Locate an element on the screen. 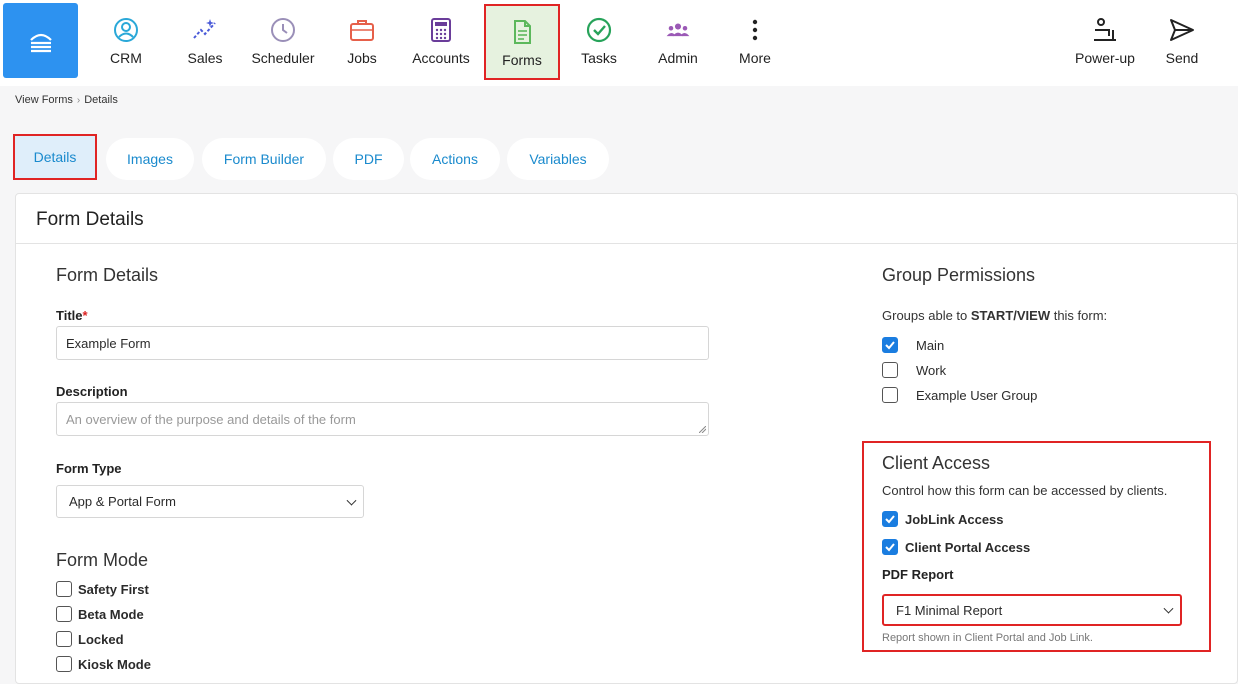 The width and height of the screenshot is (1238, 684). group-work: Work is located at coordinates (914, 370).